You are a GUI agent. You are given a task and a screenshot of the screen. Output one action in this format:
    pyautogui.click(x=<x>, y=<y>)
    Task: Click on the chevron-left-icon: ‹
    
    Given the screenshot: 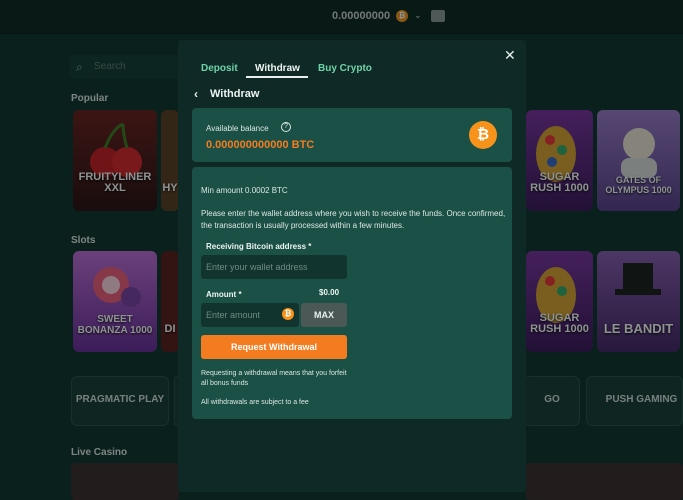 What is the action you would take?
    pyautogui.click(x=196, y=94)
    